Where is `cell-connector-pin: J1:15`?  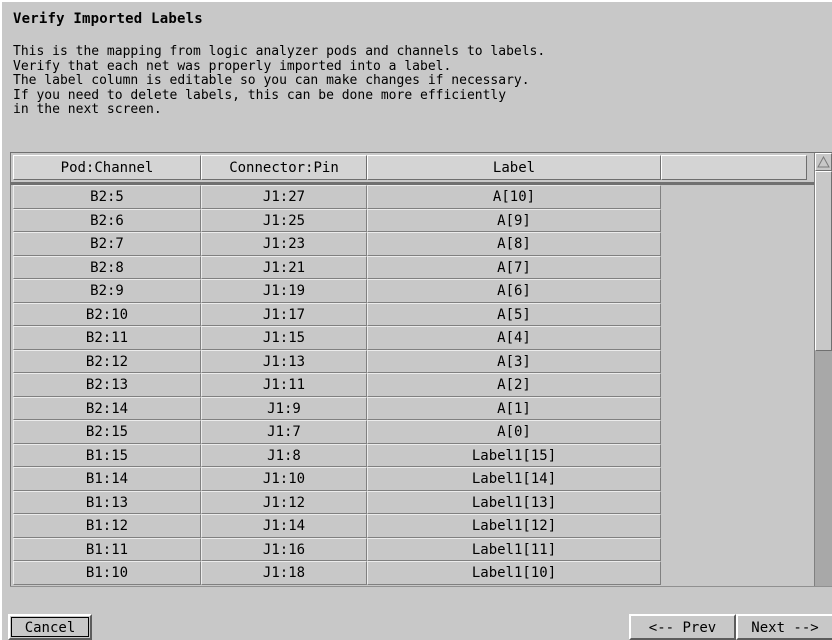
cell-connector-pin: J1:15 is located at coordinates (284, 338).